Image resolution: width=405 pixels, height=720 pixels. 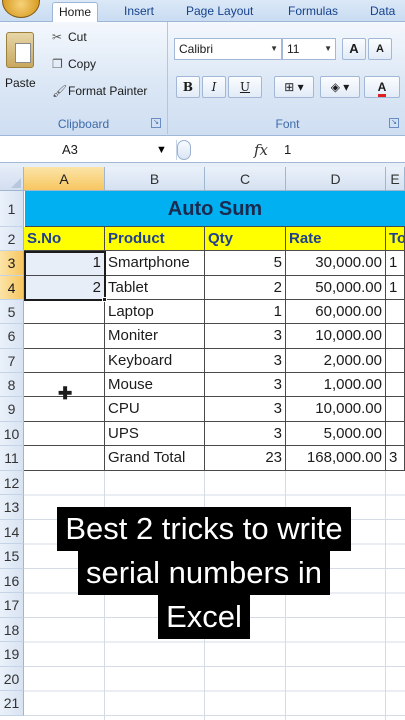 What do you see at coordinates (214, 87) in the screenshot?
I see `italic-button: I` at bounding box center [214, 87].